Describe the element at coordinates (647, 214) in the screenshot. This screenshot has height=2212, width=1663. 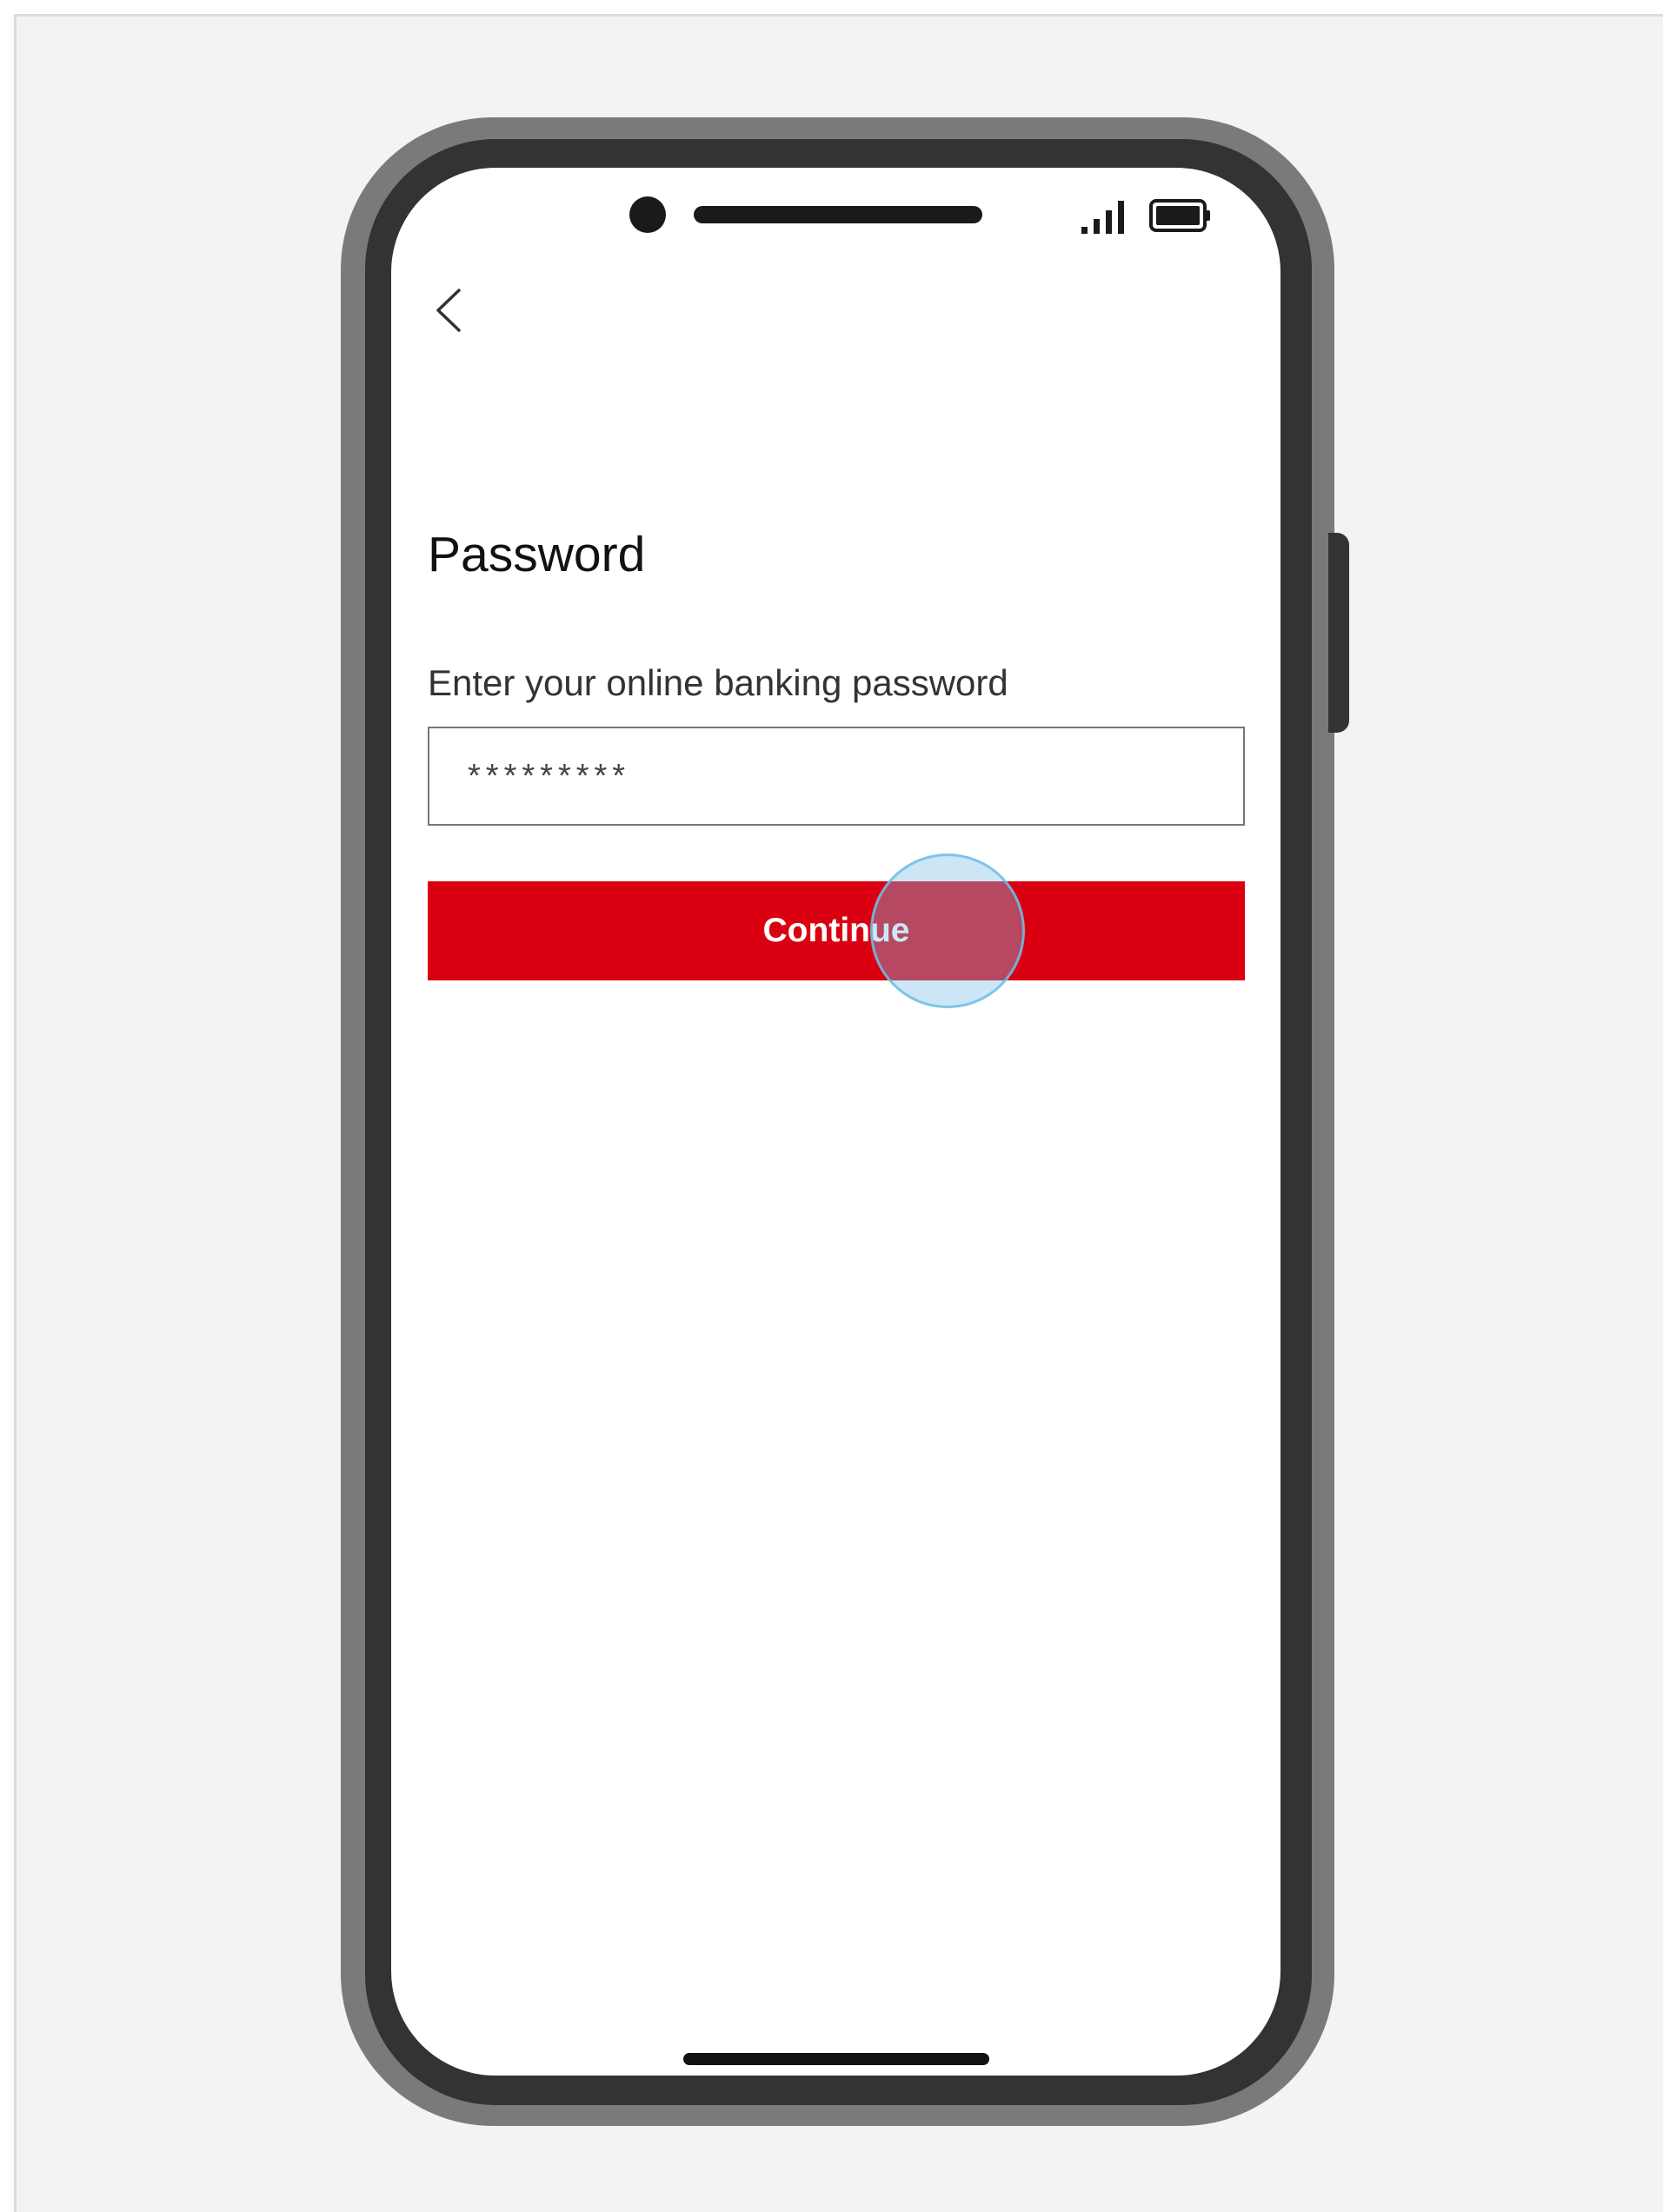
I see `front-camera` at that location.